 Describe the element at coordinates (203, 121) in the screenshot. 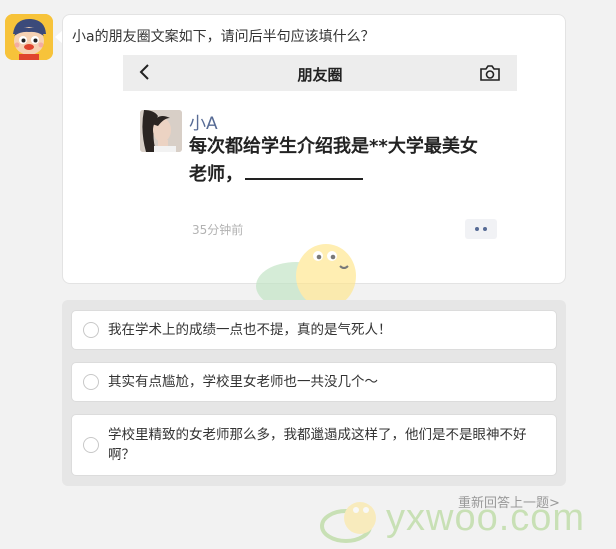

I see `post-author-name: 小A` at that location.